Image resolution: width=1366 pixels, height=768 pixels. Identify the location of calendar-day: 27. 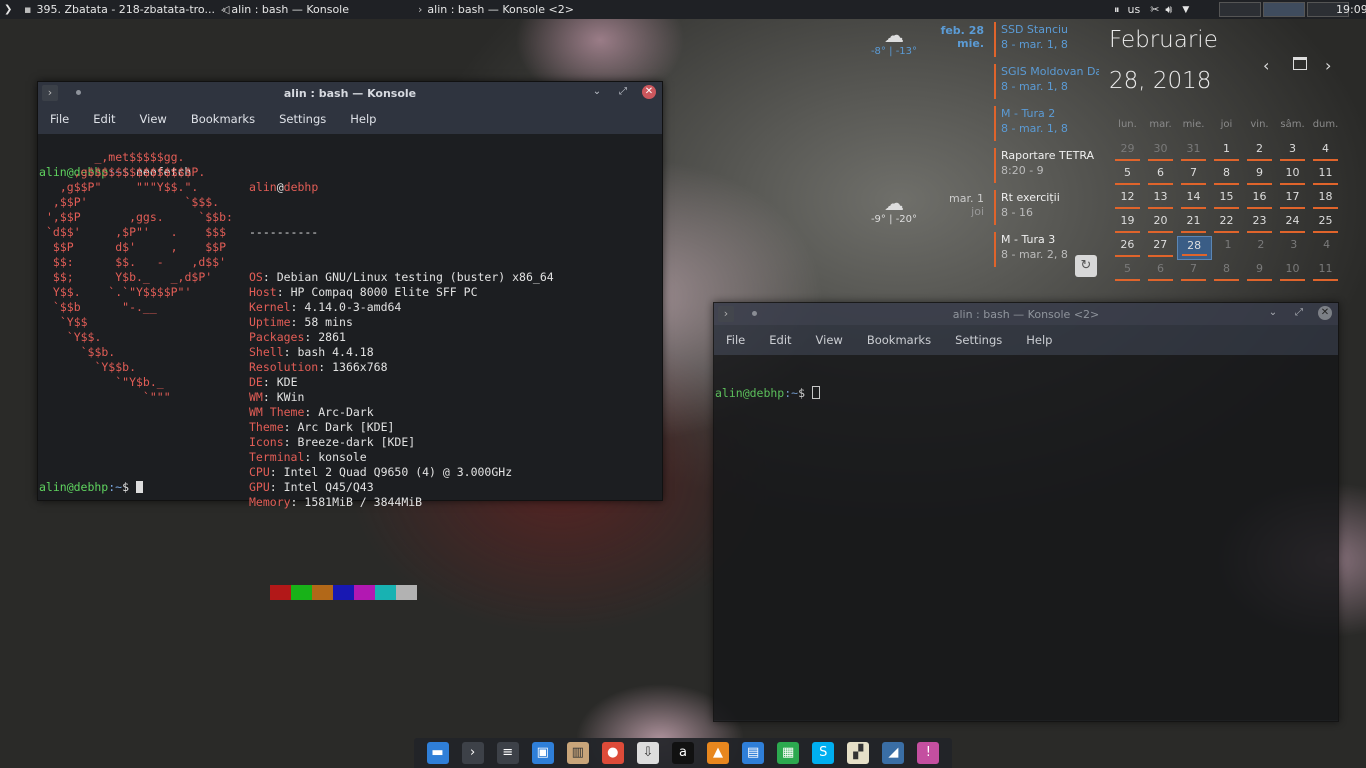
(1160, 248).